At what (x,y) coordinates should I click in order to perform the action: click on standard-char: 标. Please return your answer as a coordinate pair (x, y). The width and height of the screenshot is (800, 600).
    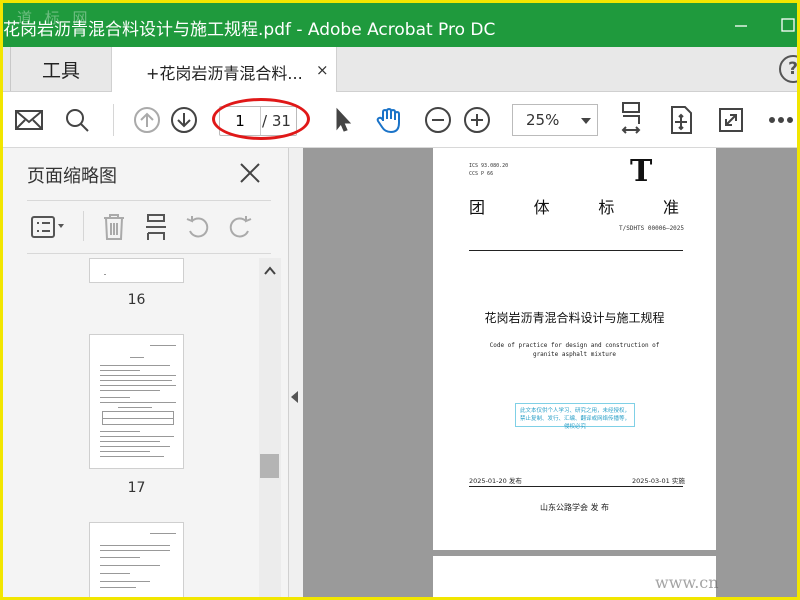
    Looking at the image, I should click on (606, 207).